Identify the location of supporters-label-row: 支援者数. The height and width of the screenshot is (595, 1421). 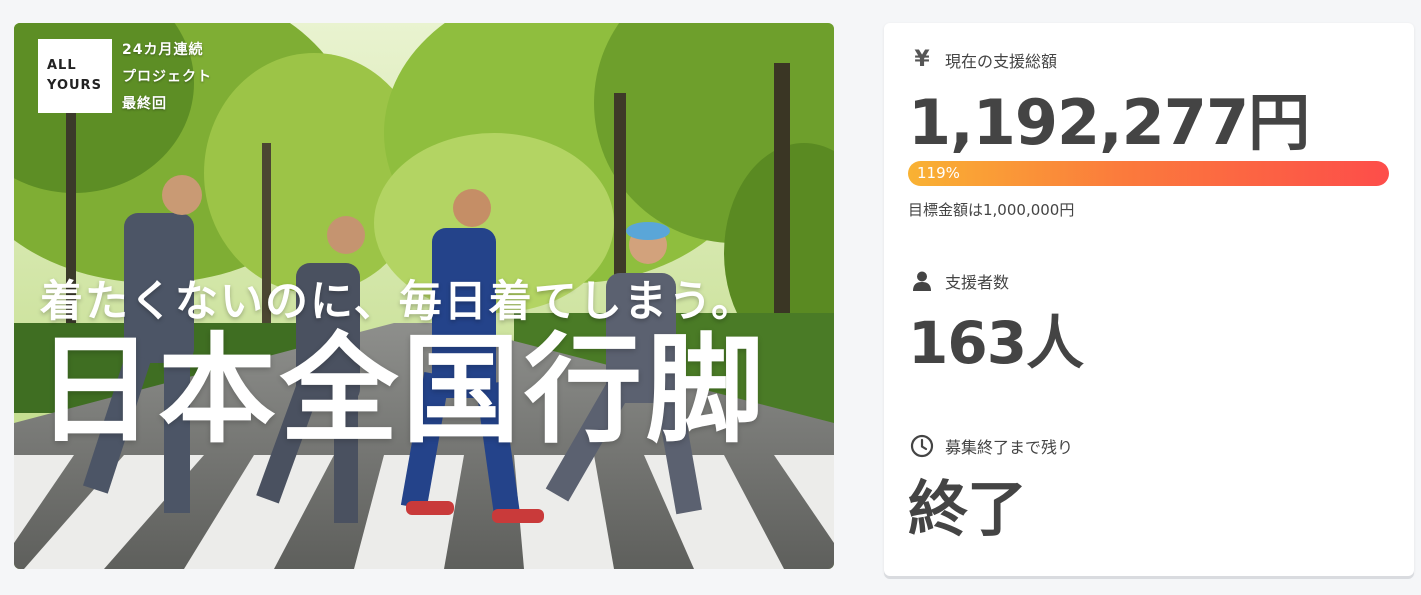
(958, 281).